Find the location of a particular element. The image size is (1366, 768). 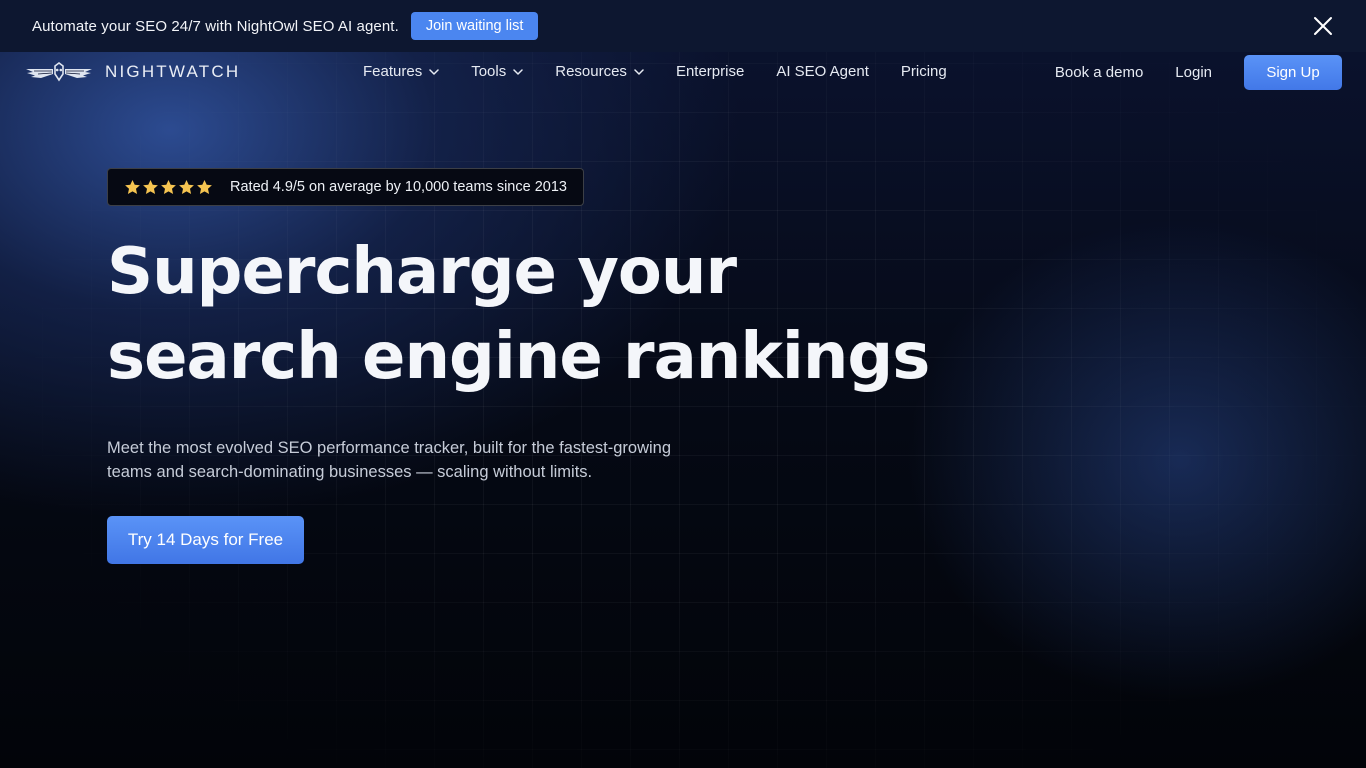

nav-item-label: Resources is located at coordinates (591, 71).